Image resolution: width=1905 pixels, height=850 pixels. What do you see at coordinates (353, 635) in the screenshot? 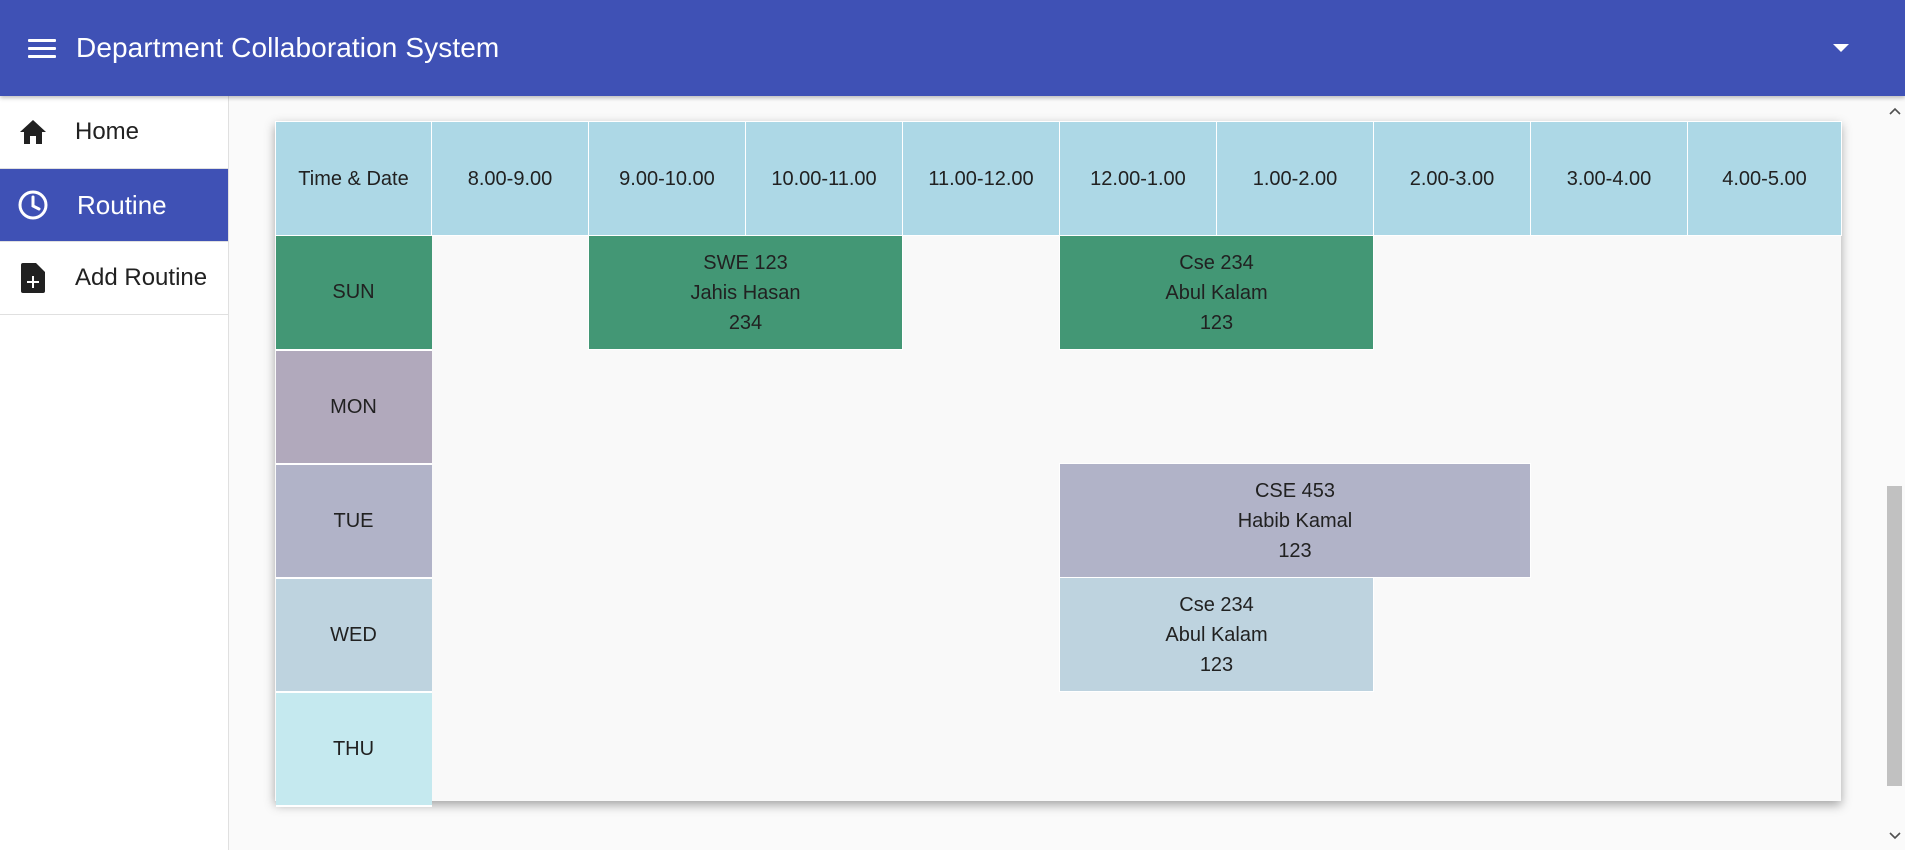
I see `day-cell-wed: WED` at bounding box center [353, 635].